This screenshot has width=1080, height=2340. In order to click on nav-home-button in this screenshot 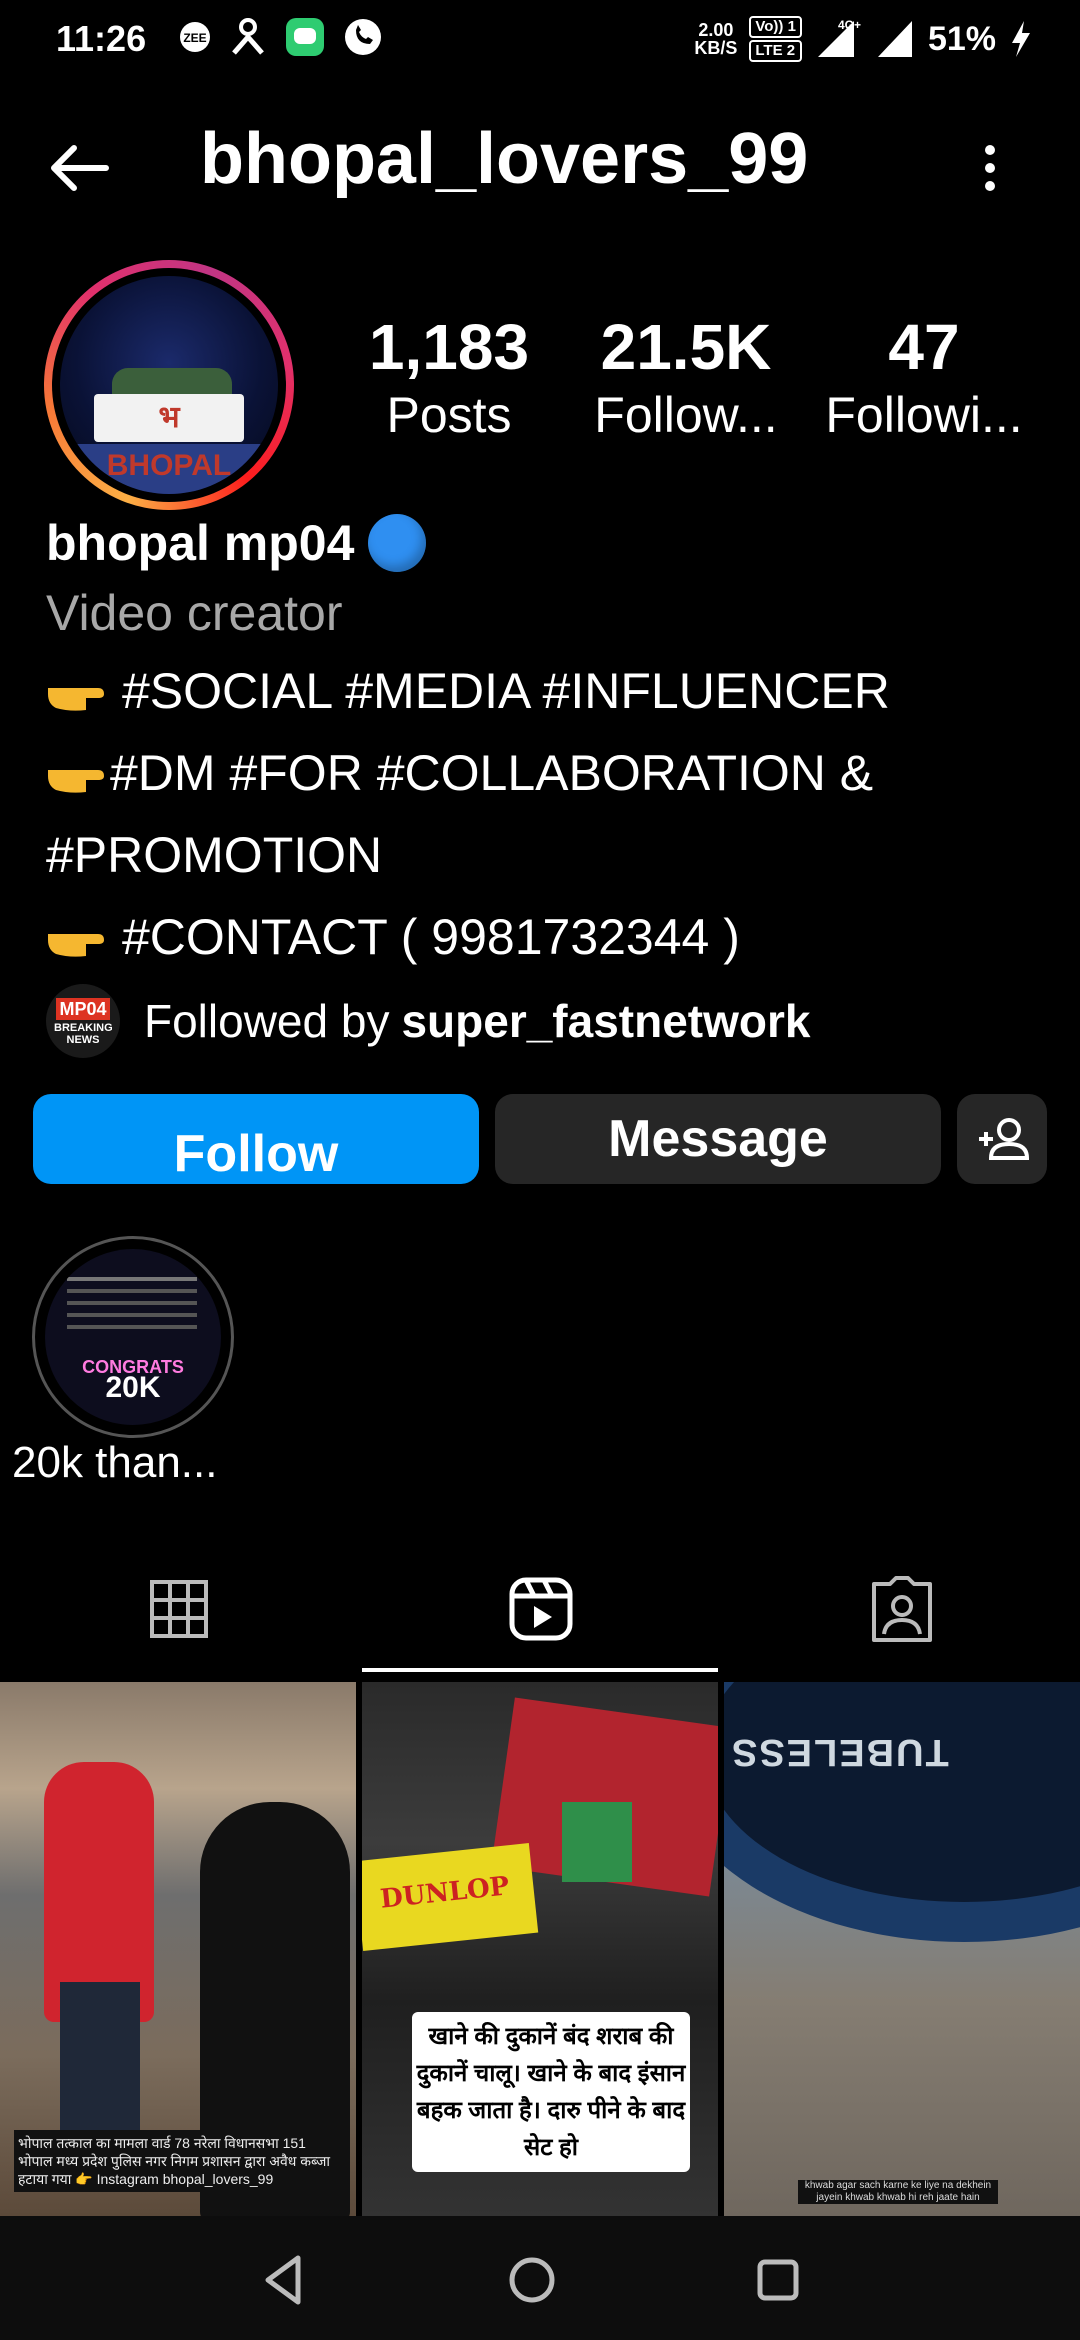, I will do `click(532, 2280)`.